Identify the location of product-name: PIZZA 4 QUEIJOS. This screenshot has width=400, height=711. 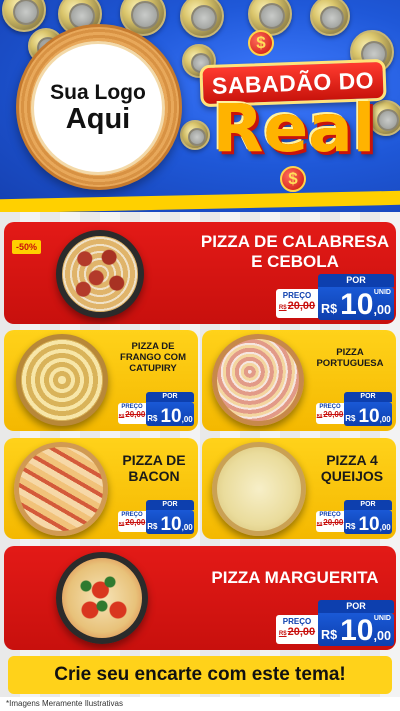
(352, 468).